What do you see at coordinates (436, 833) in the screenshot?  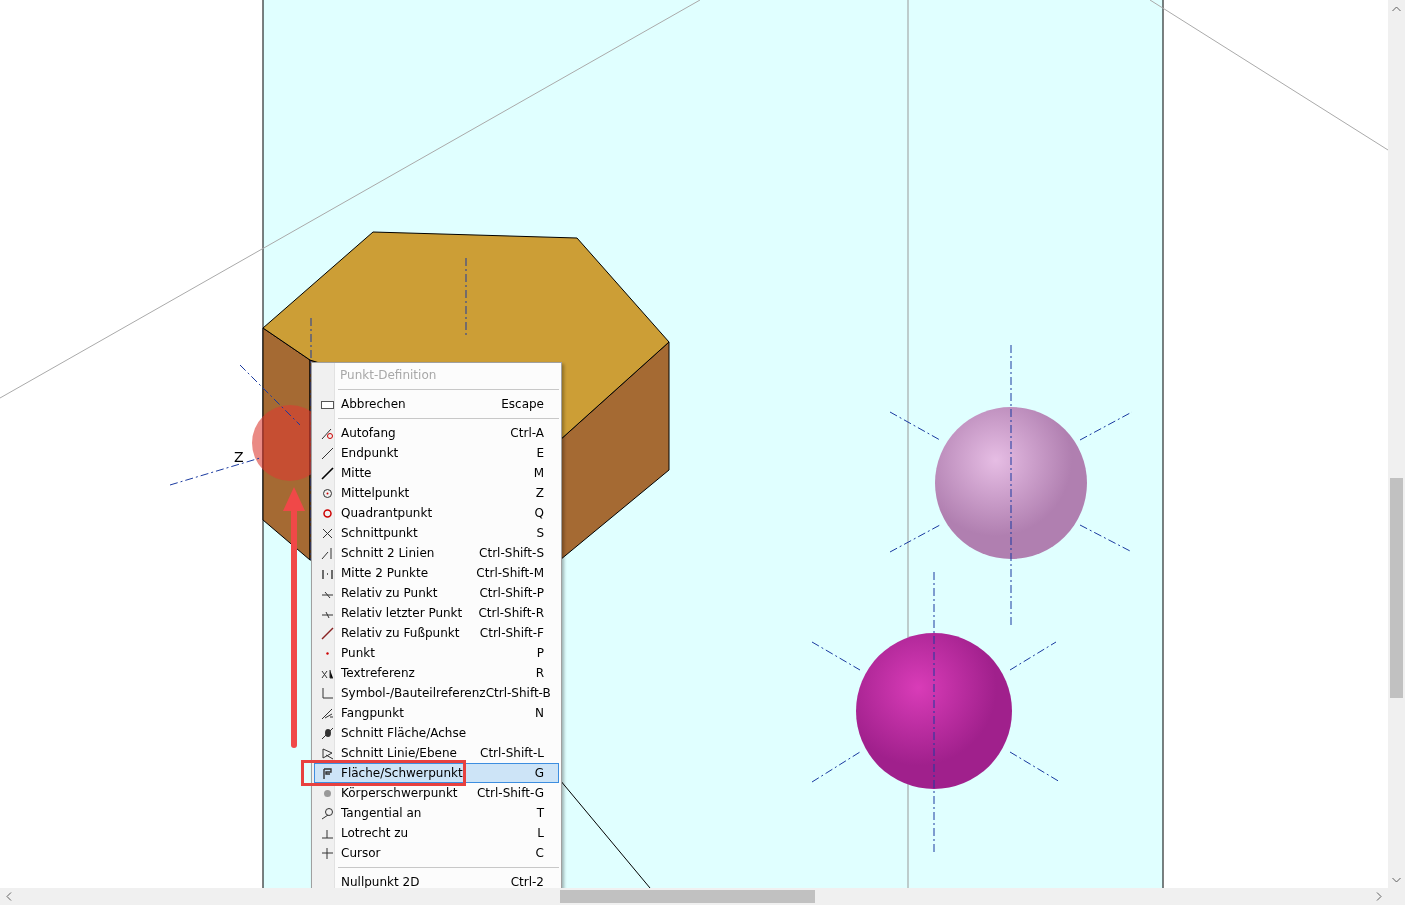 I see `menu-item: Lotrecht zu L` at bounding box center [436, 833].